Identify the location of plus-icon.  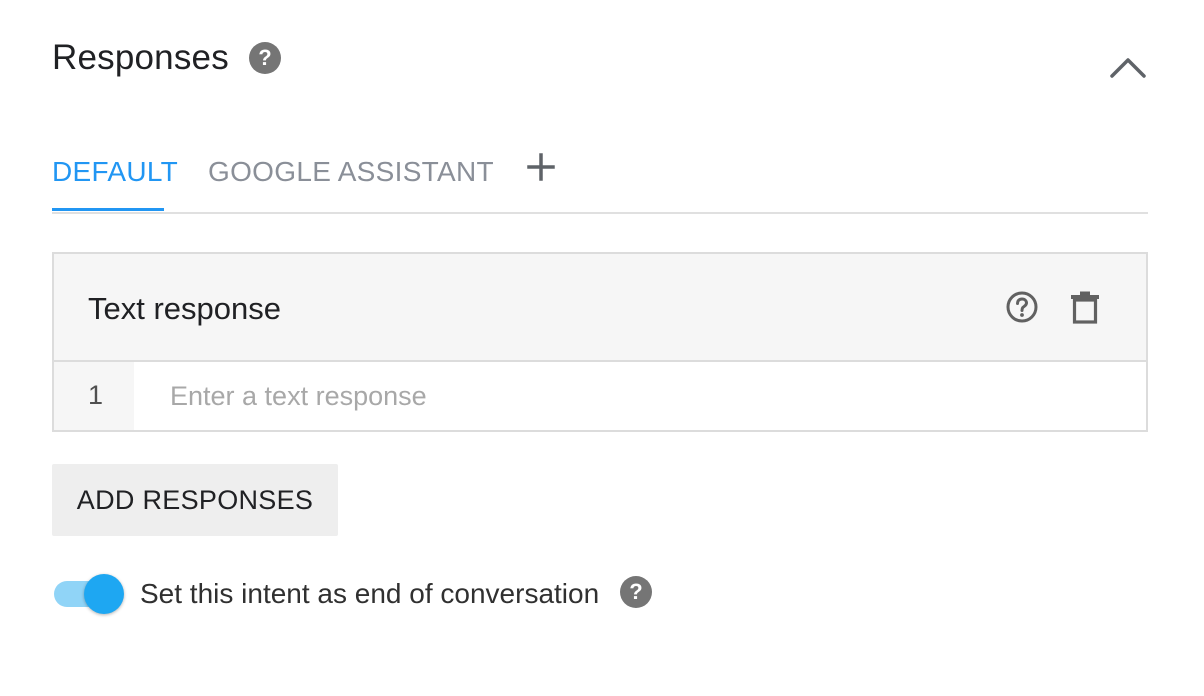
(541, 167).